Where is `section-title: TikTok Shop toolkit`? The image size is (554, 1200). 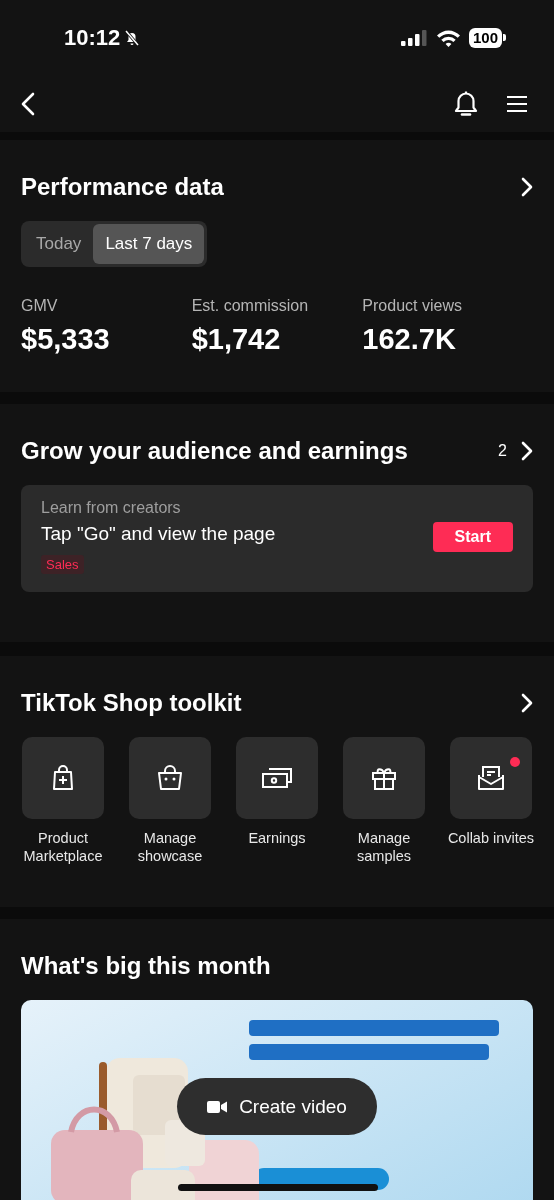 section-title: TikTok Shop toolkit is located at coordinates (131, 703).